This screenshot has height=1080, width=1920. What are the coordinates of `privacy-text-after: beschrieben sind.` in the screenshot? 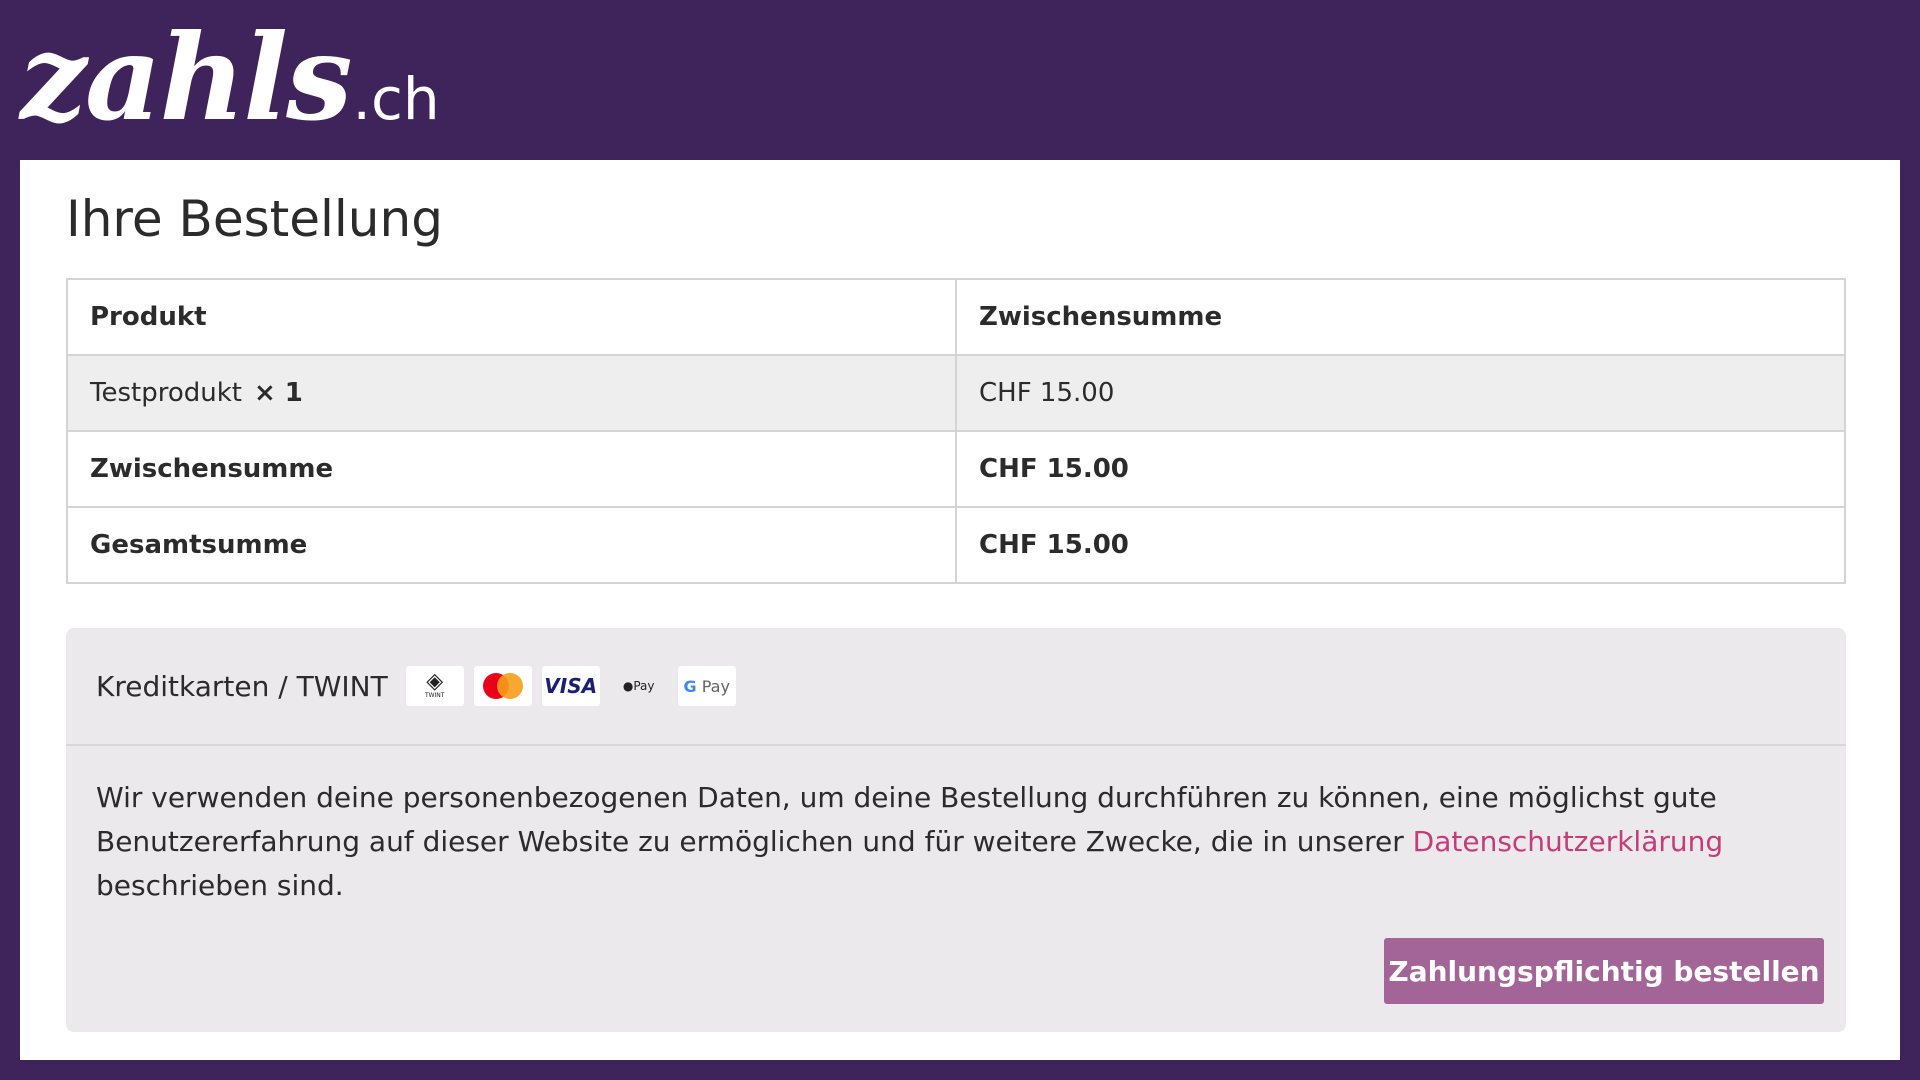 It's located at (220, 885).